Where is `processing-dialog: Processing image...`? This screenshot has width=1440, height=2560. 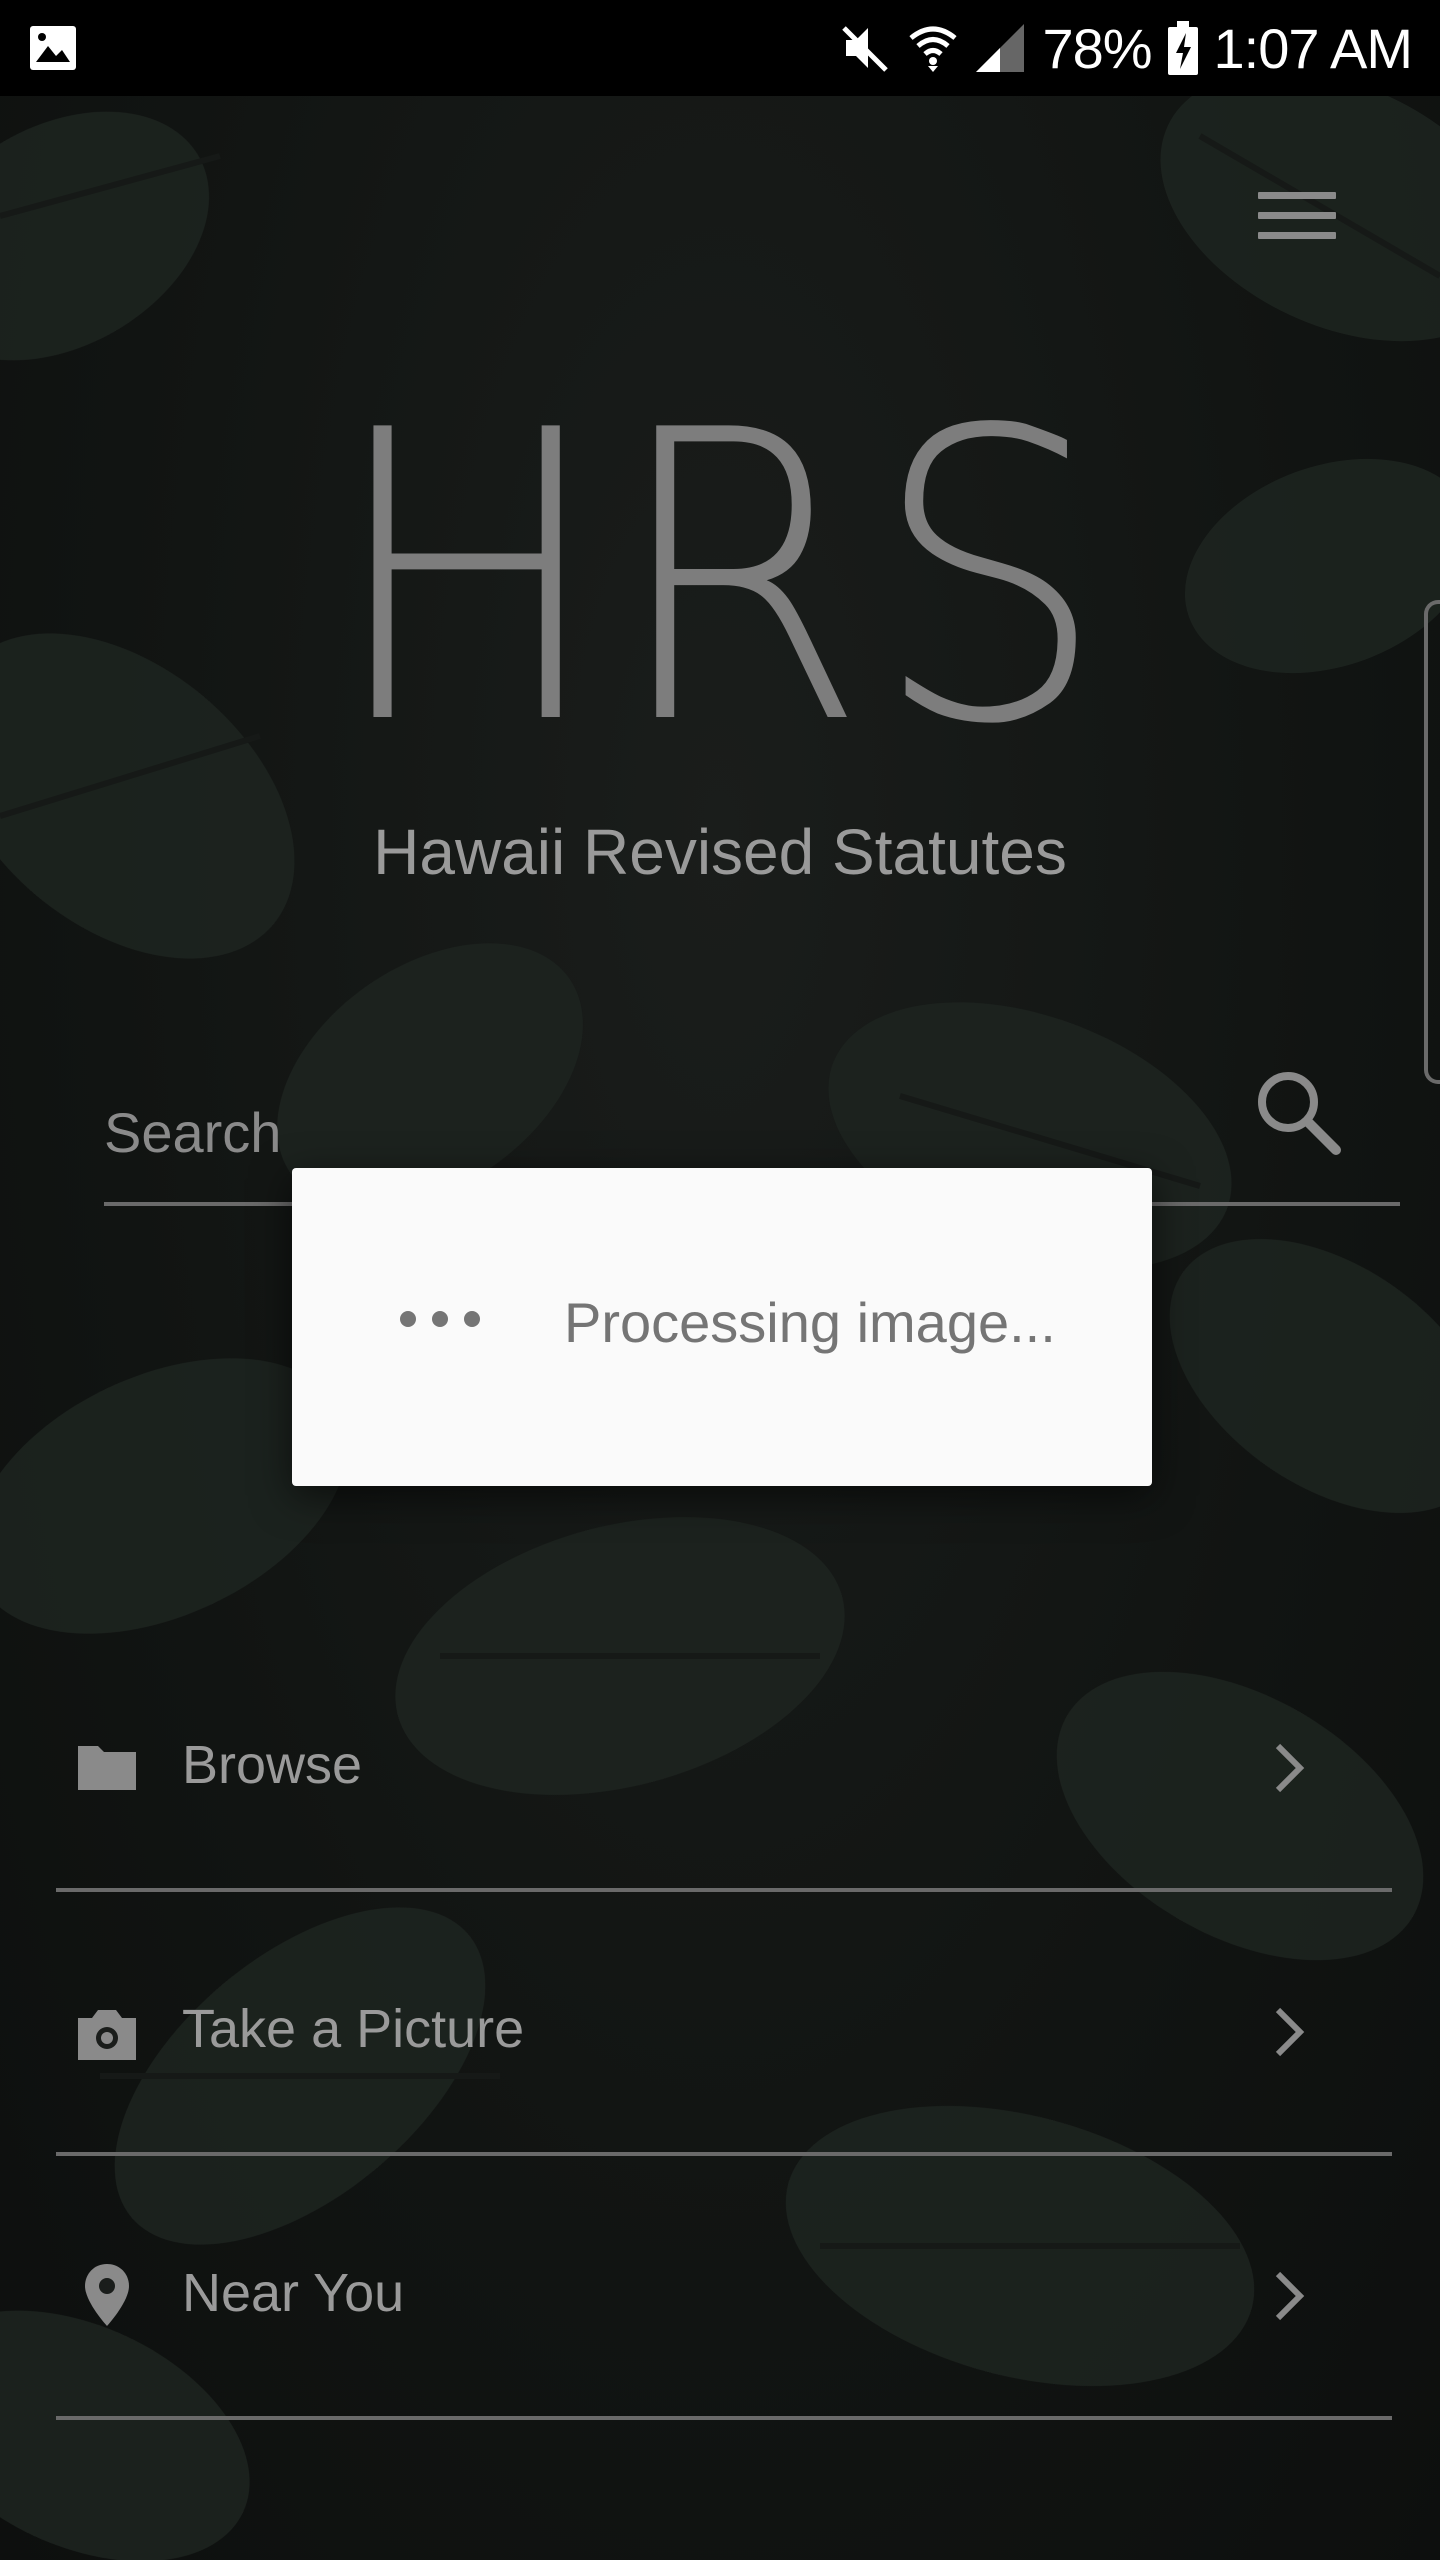 processing-dialog: Processing image... is located at coordinates (722, 1327).